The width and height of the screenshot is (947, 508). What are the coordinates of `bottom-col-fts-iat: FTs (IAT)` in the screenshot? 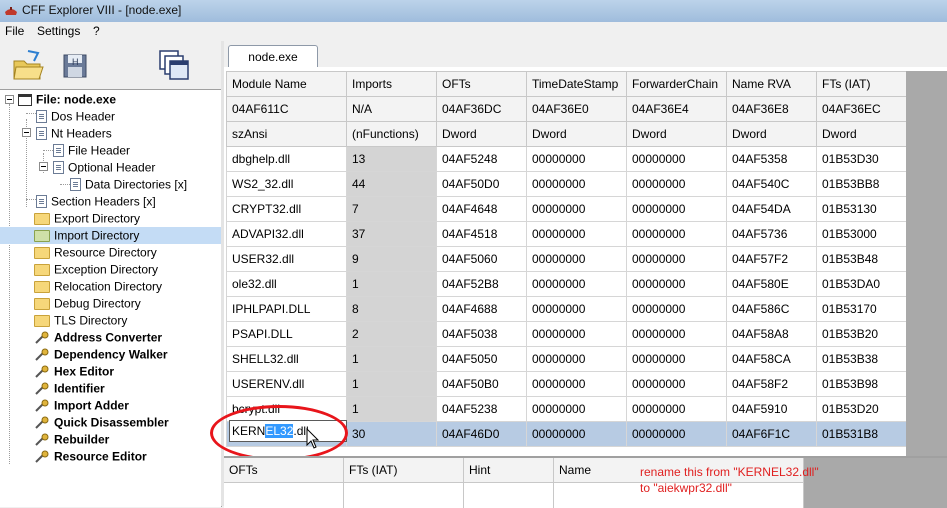 It's located at (404, 470).